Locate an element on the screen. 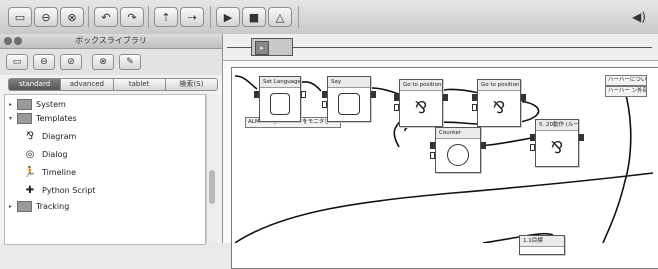 This screenshot has height=269, width=658. library-delete-button: ⊗ is located at coordinates (103, 62).